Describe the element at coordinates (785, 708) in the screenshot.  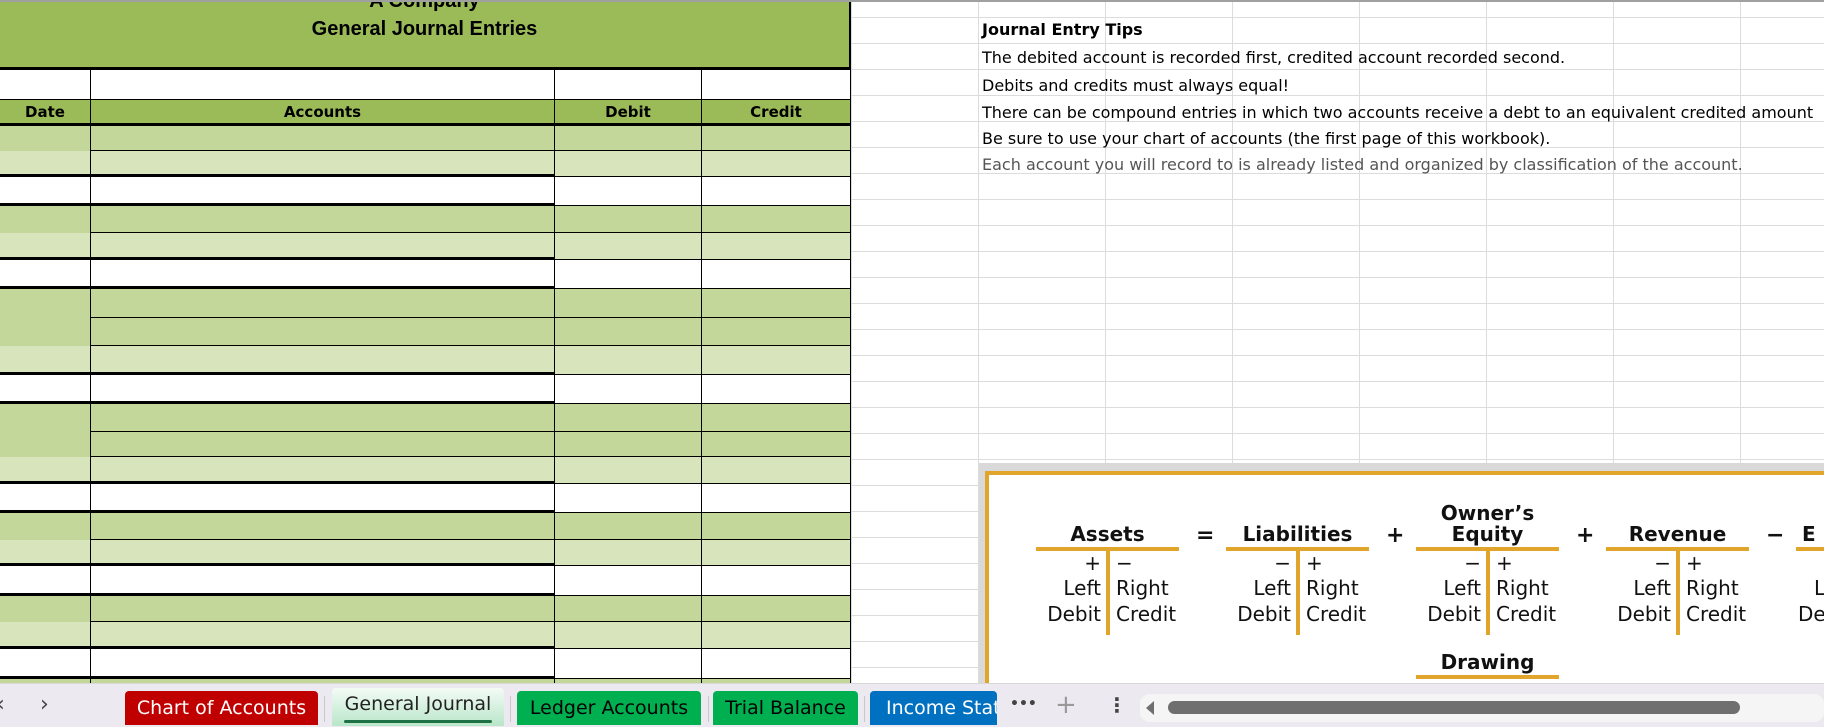
I see `tab-trial-balance: Trial Balance` at that location.